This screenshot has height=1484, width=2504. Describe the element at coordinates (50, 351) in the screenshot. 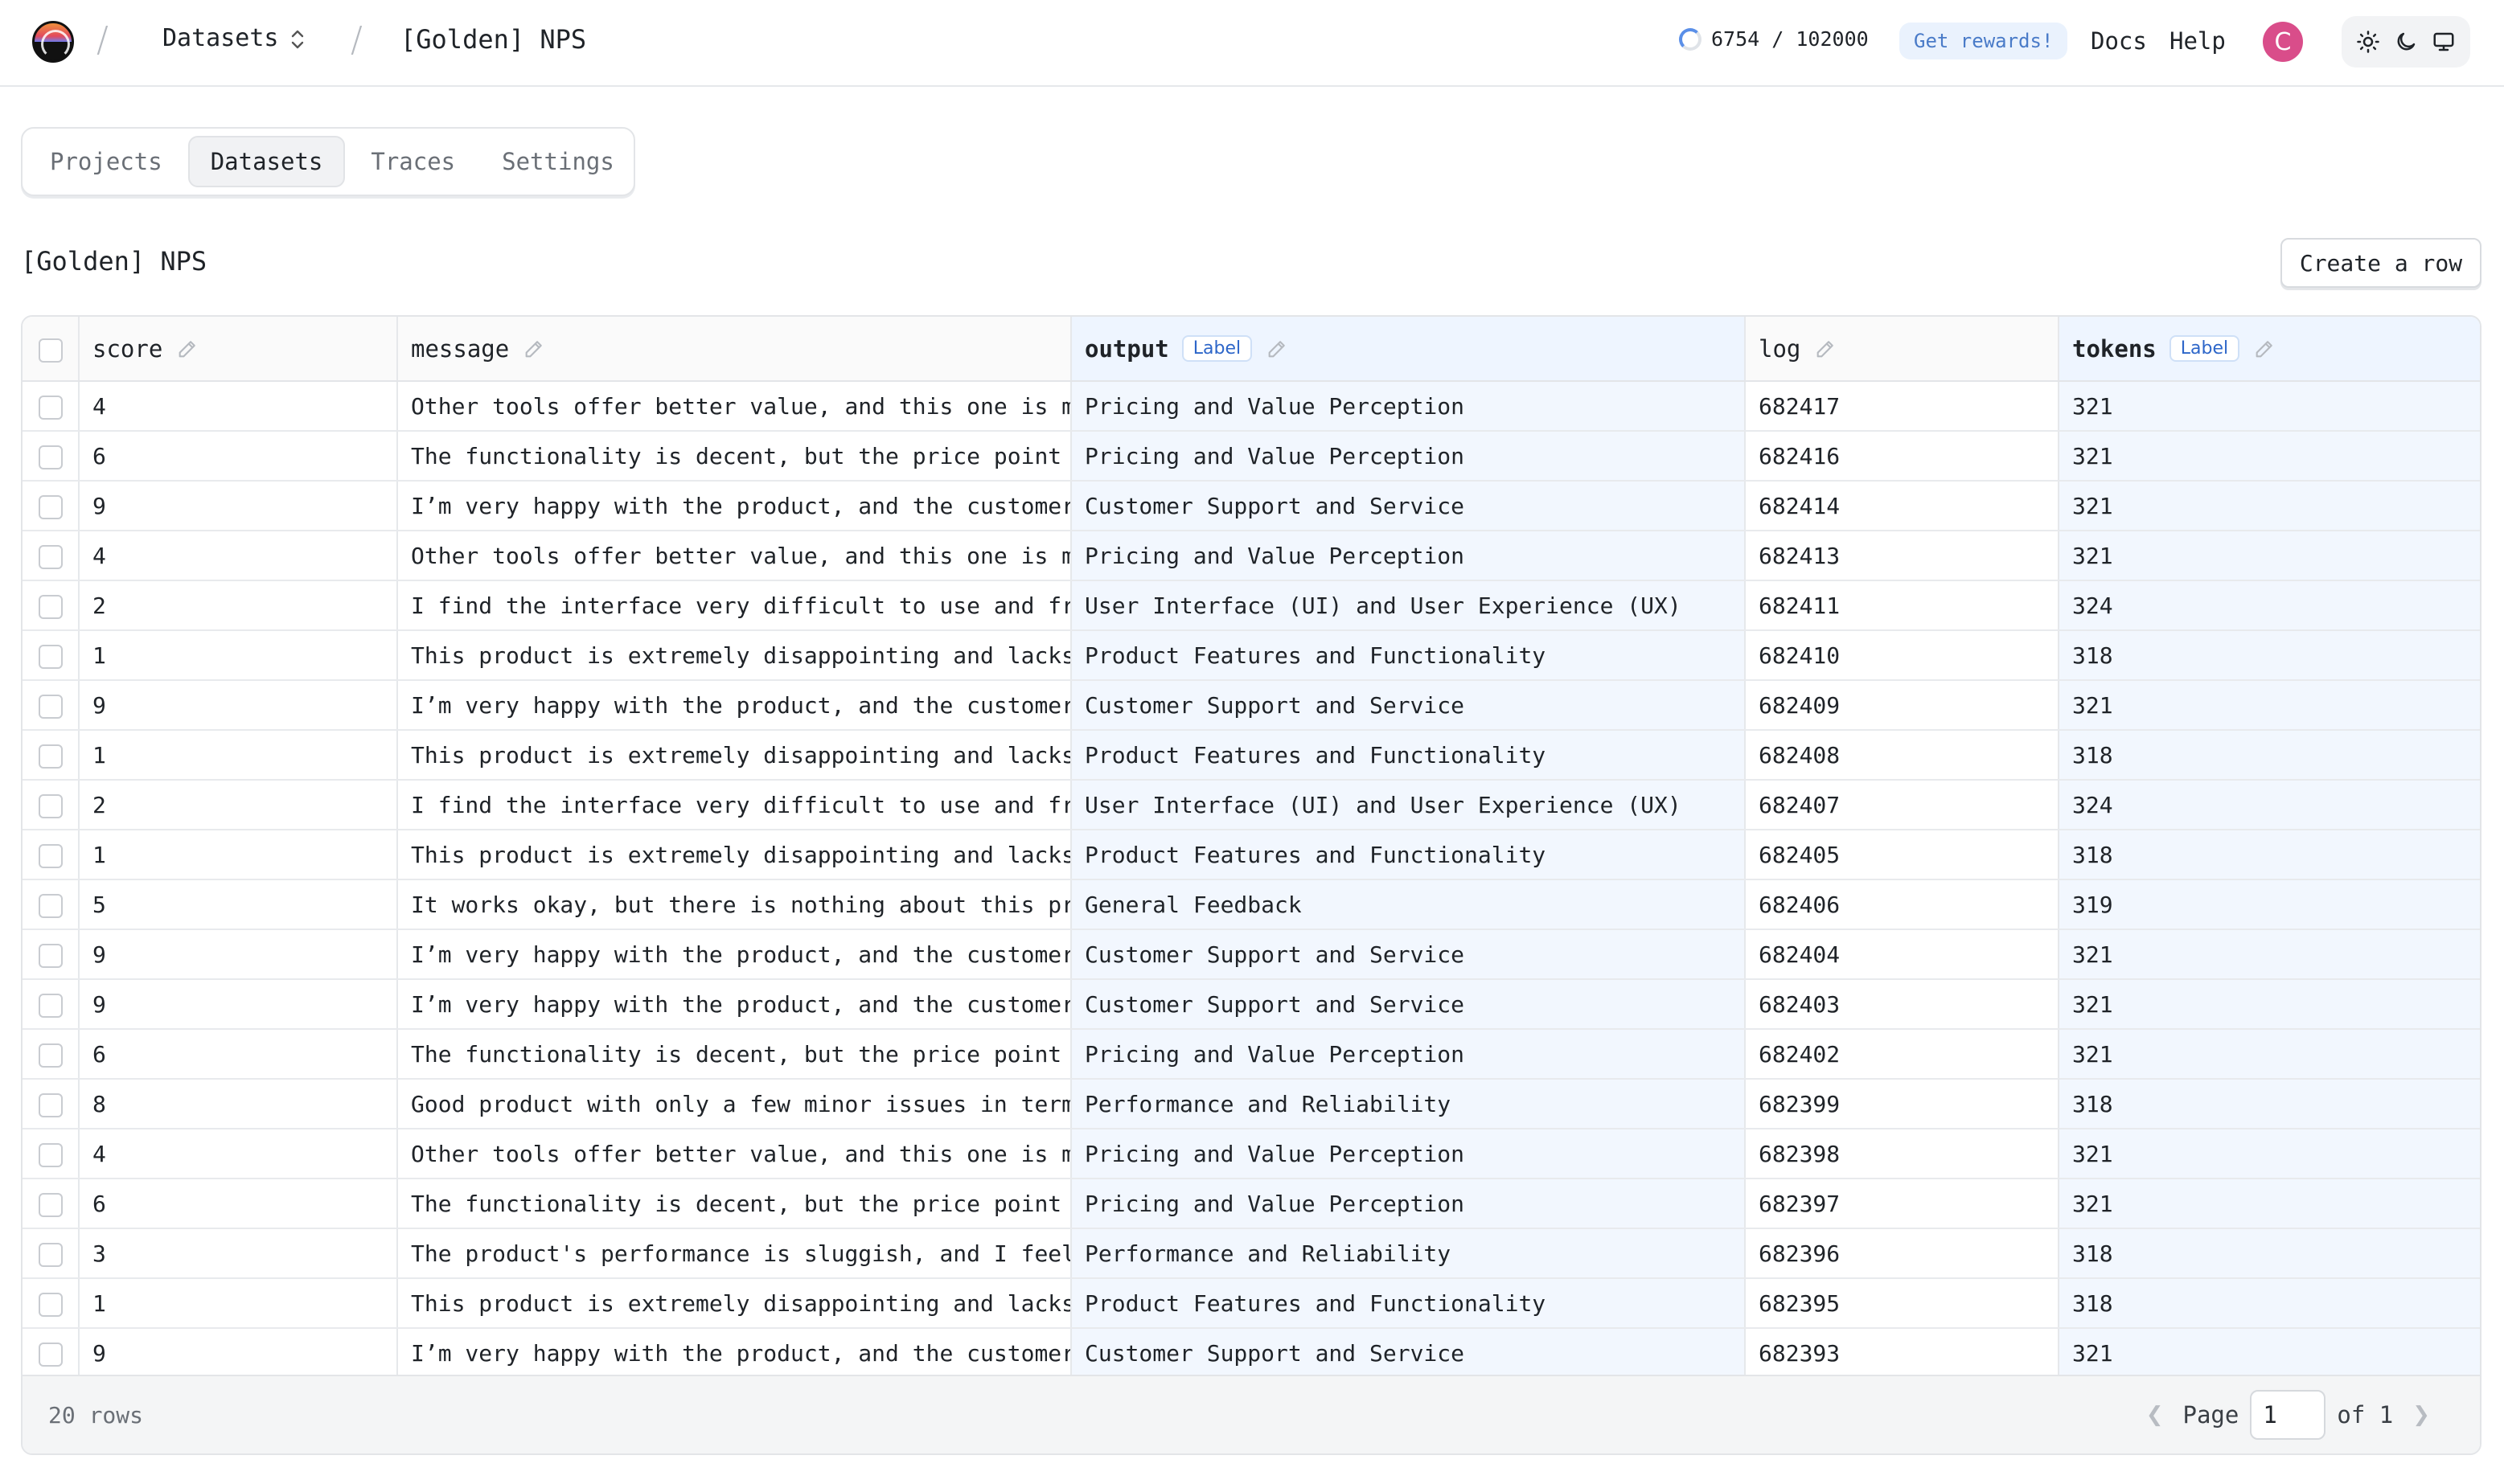

I see `select-all-checkbox` at that location.